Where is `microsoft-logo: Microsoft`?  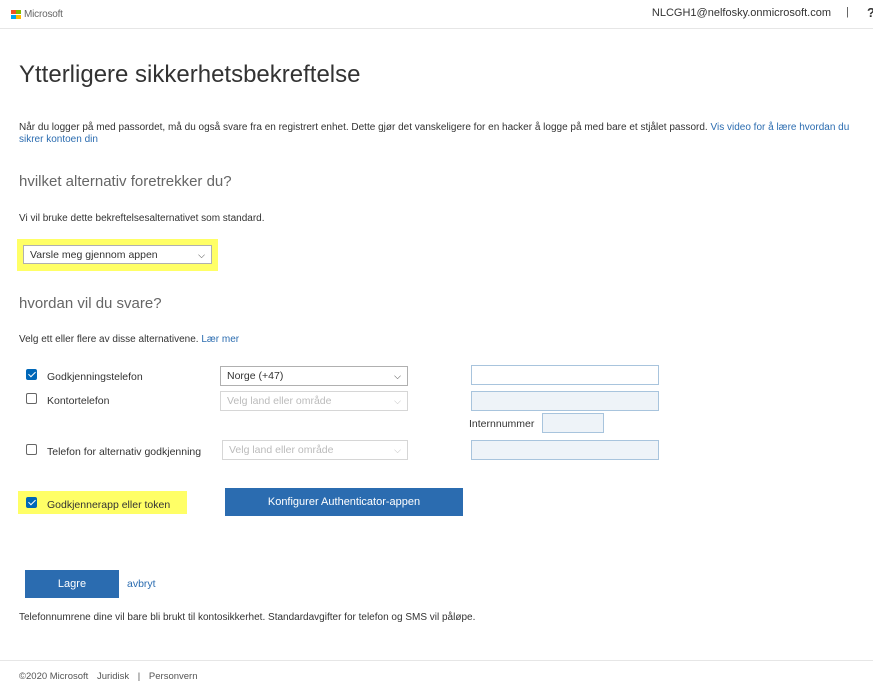
microsoft-logo: Microsoft is located at coordinates (37, 14).